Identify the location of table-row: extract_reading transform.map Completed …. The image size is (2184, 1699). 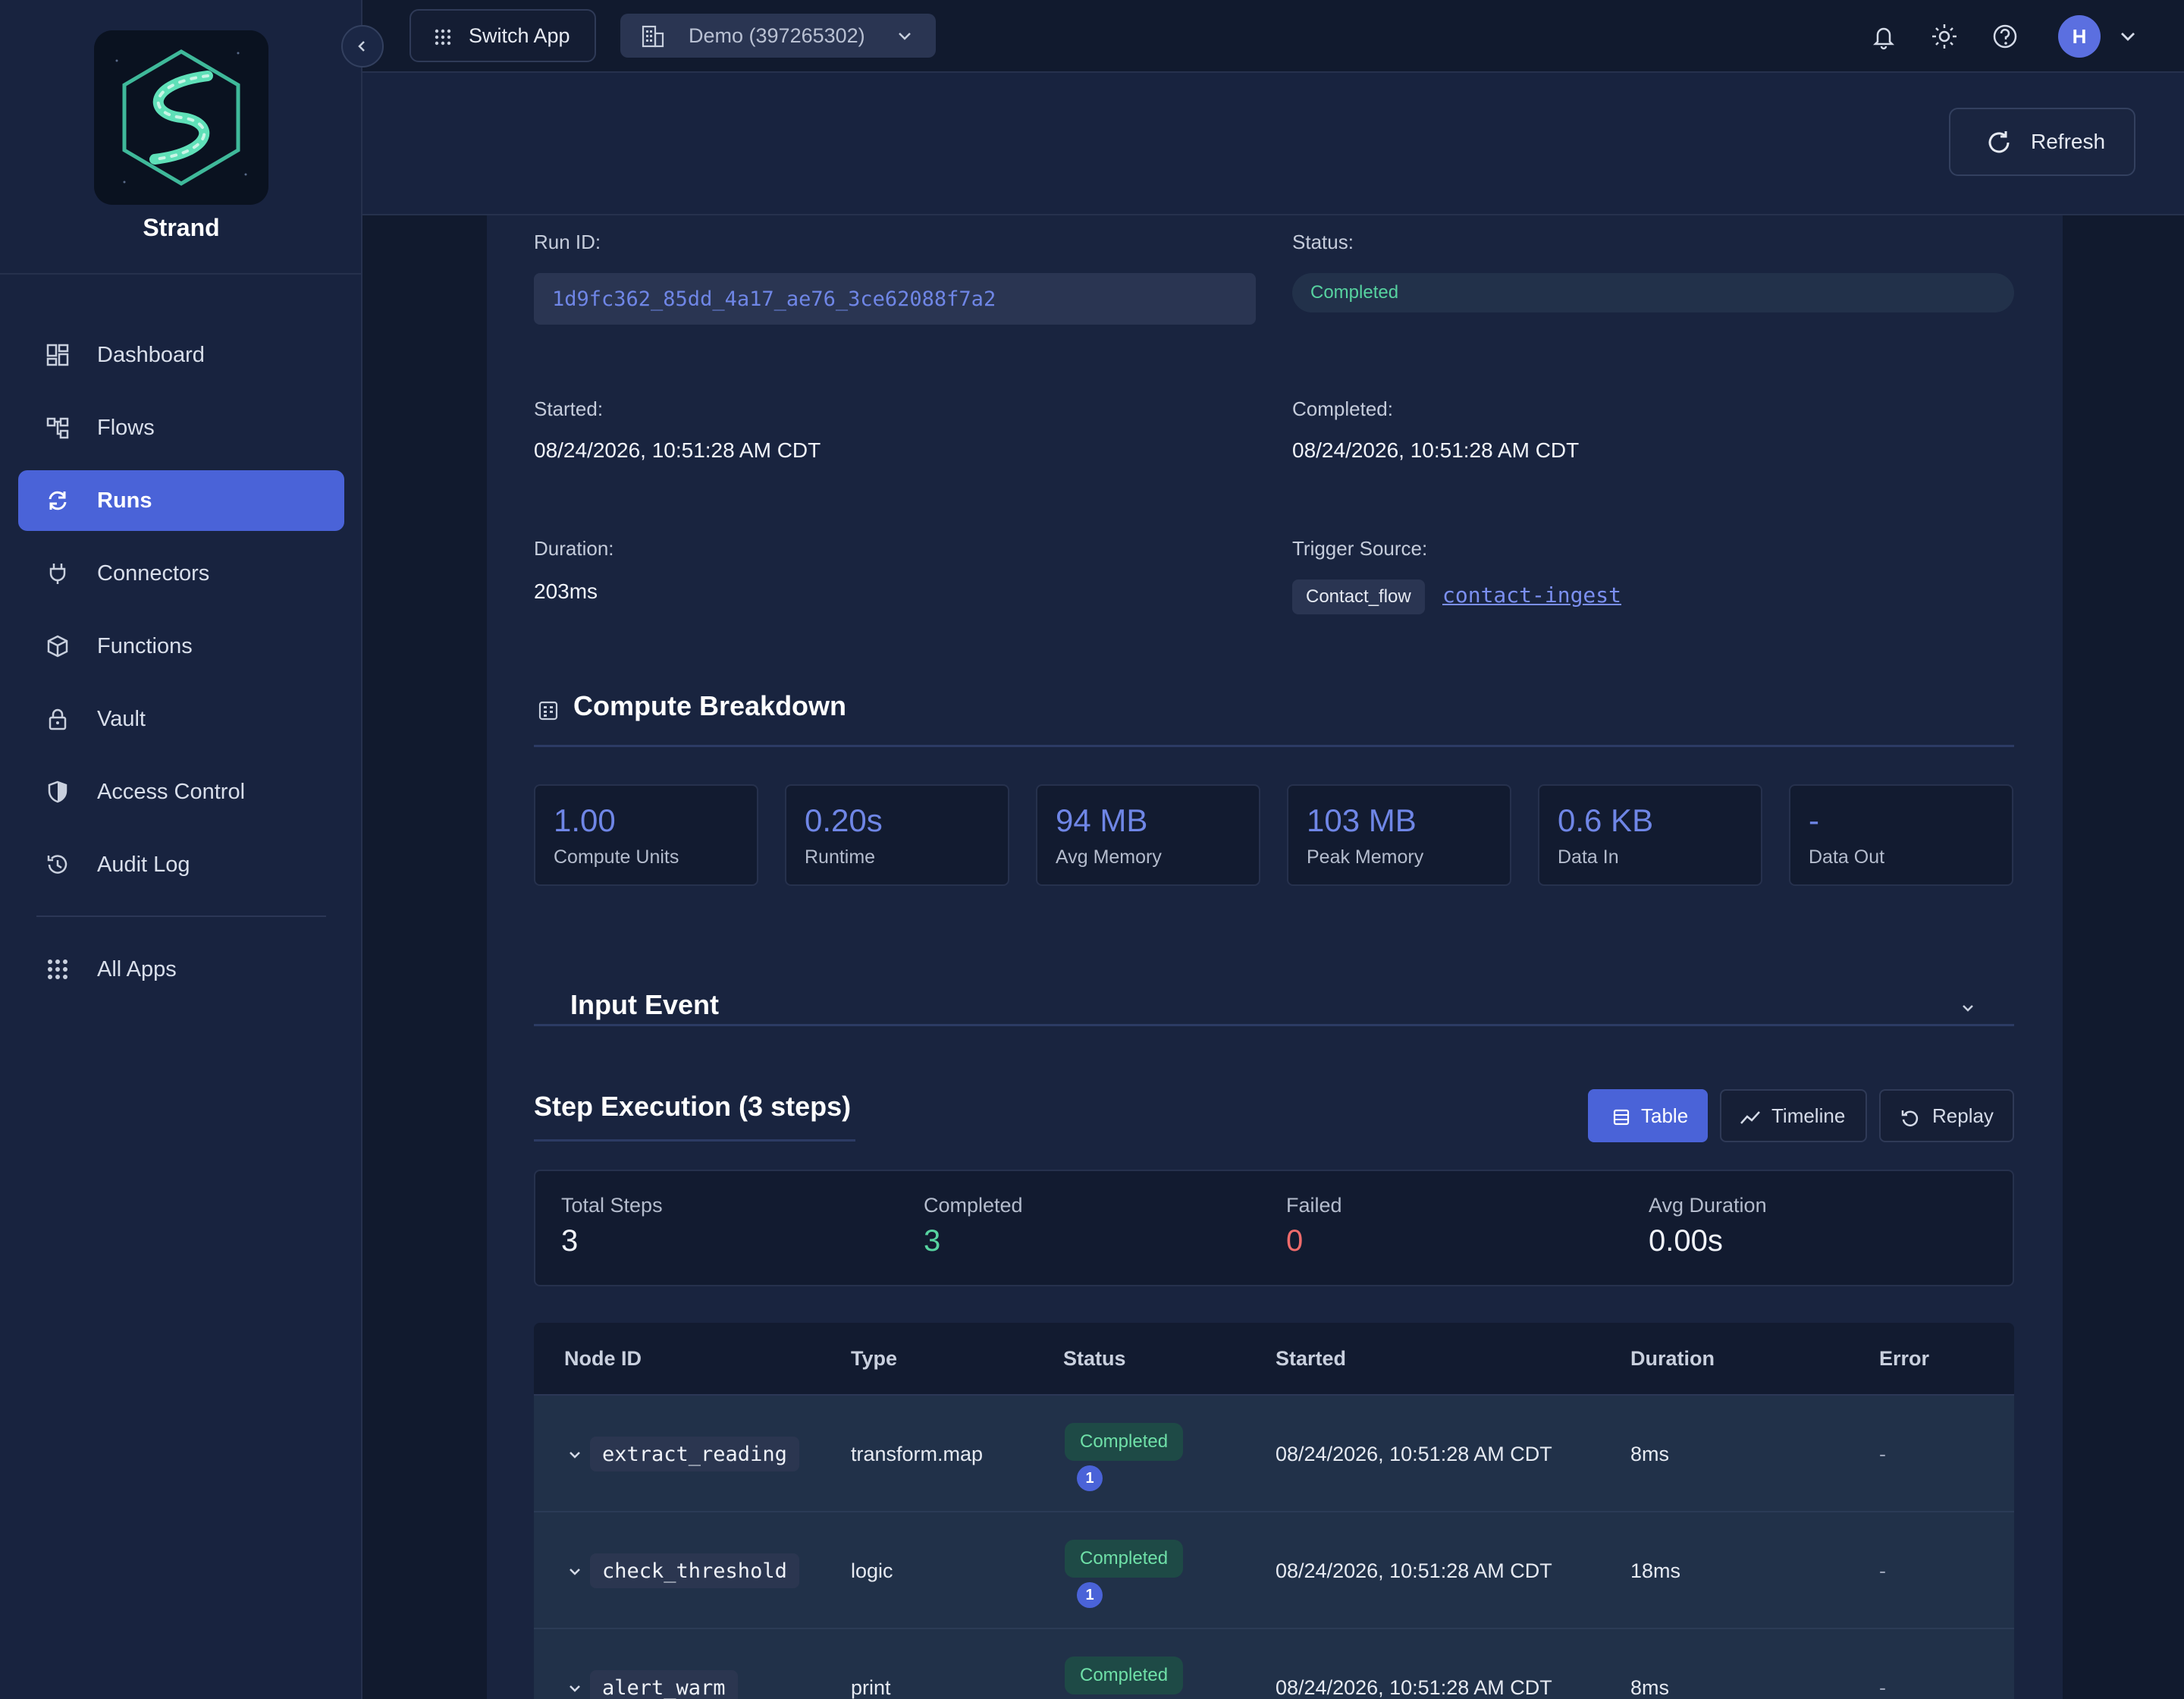
(1274, 1454).